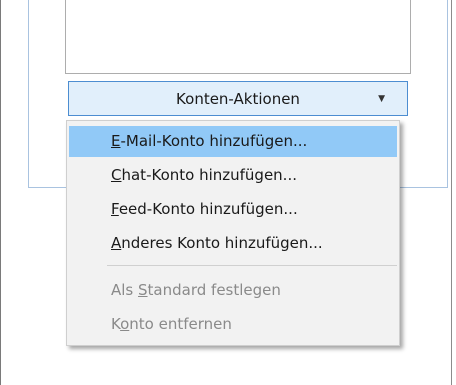 Image resolution: width=456 pixels, height=385 pixels. Describe the element at coordinates (116, 243) in the screenshot. I see `menu-item-accesskey: A` at that location.